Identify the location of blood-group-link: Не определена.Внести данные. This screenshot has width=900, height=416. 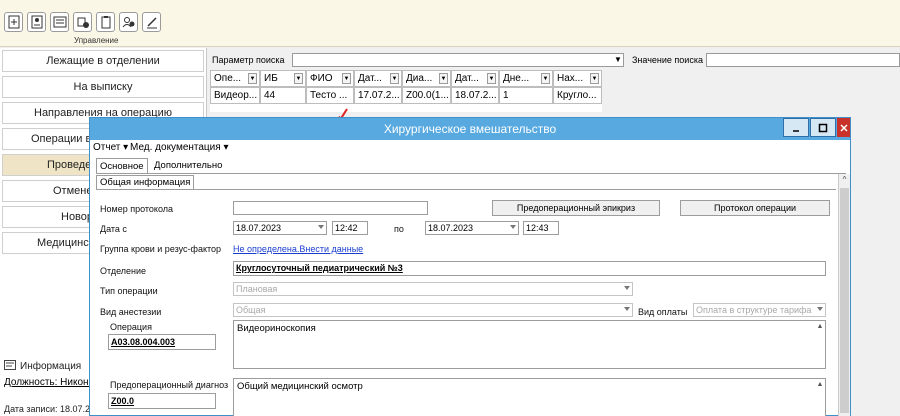
(298, 249).